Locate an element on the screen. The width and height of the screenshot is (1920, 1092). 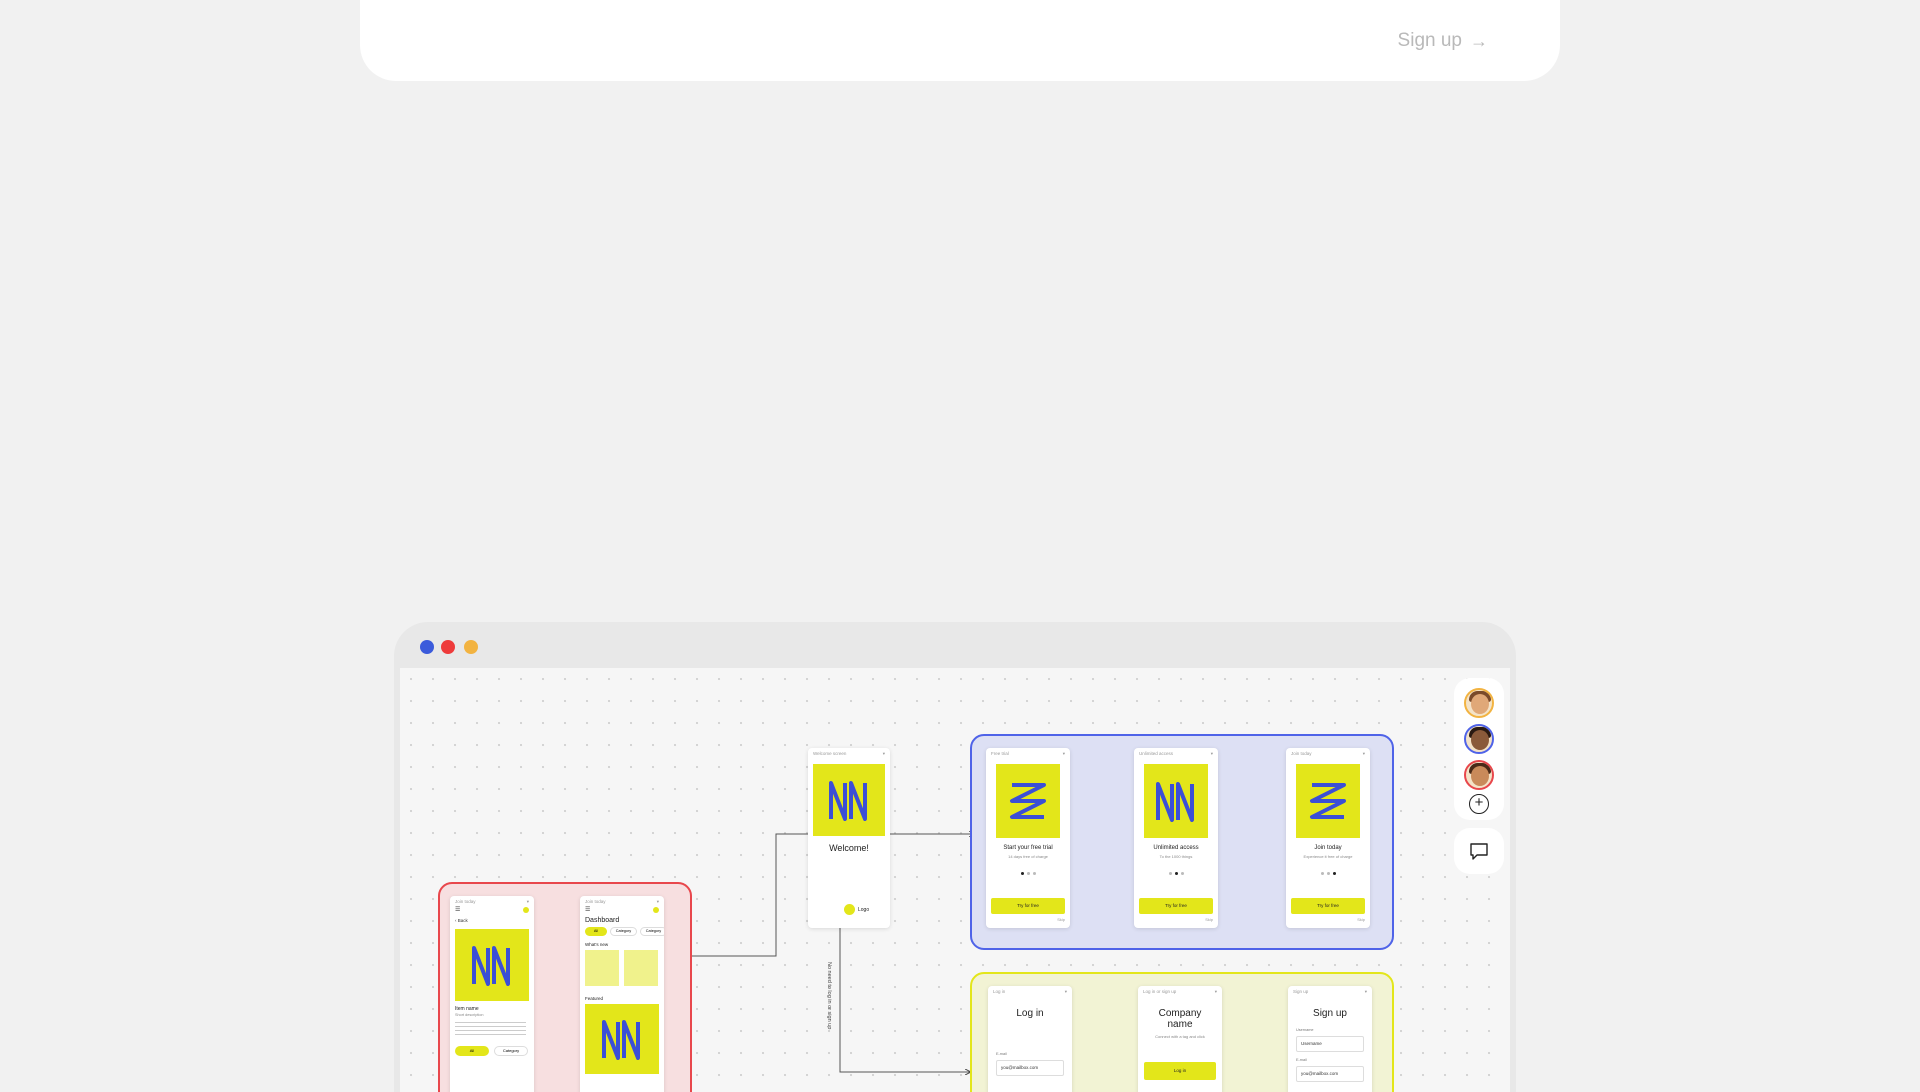
signup-label: Sign up is located at coordinates (1429, 40).